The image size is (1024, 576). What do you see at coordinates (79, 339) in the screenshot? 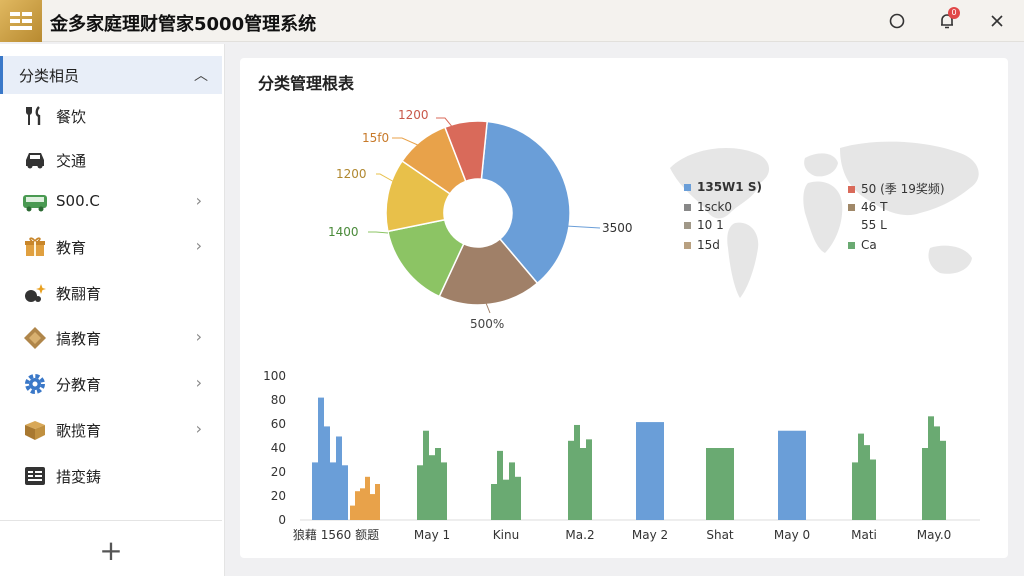
I see `sidebar-item-label: 搞教育` at bounding box center [79, 339].